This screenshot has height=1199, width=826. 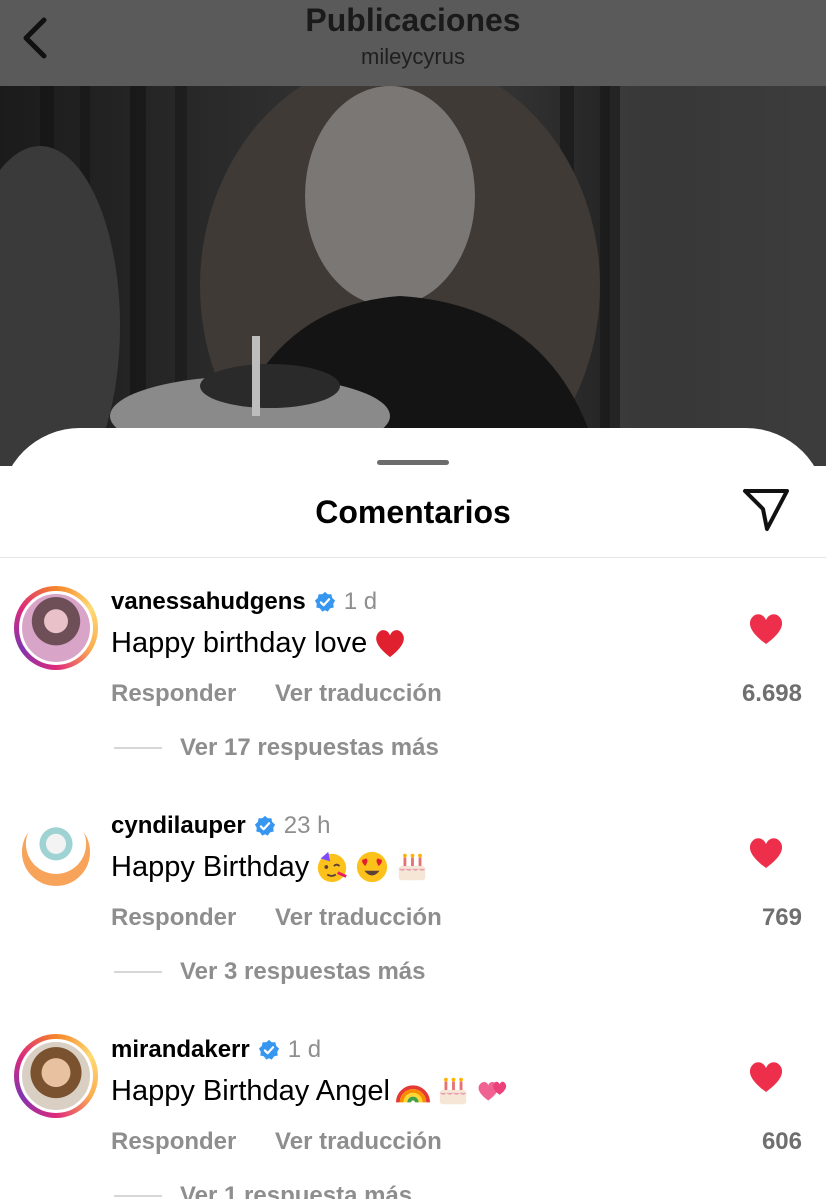 I want to click on view-replies-button: Ver 3 respuestas más, so click(x=270, y=972).